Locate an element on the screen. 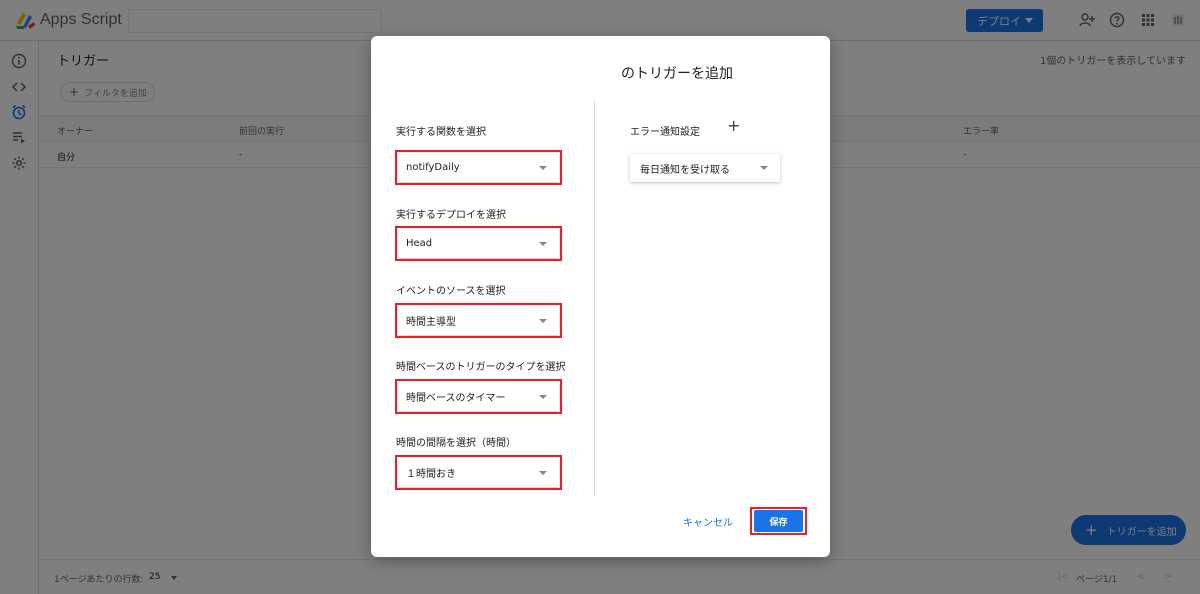 This screenshot has width=1200, height=594. error-notify-select-value: 毎日通知を受け取る is located at coordinates (685, 170).